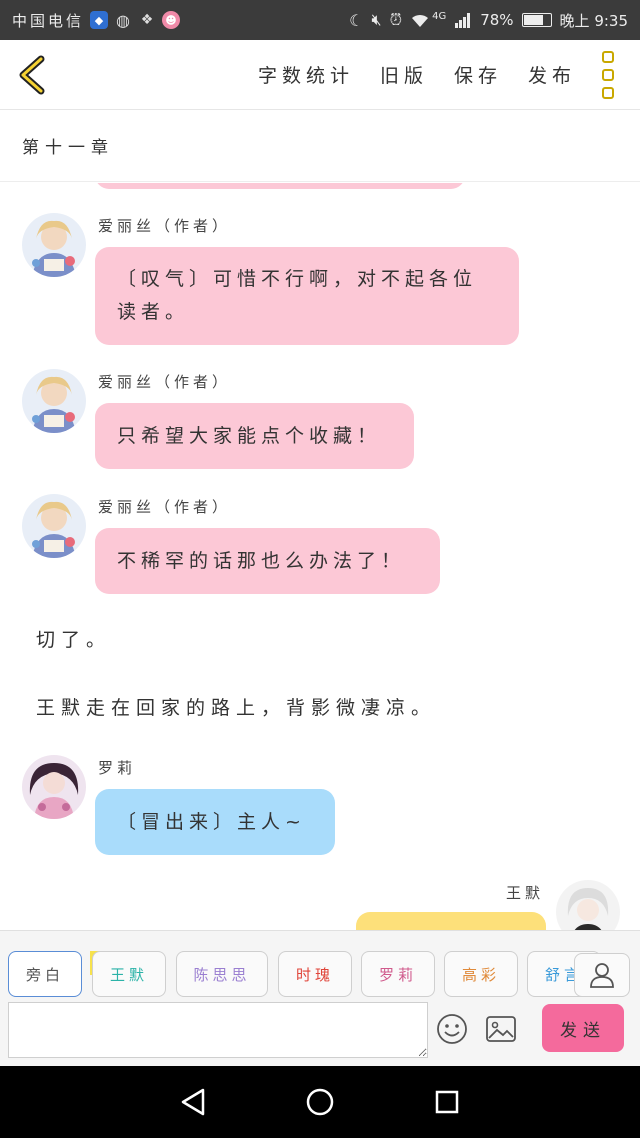 This screenshot has height=1138, width=640. What do you see at coordinates (153, 312) in the screenshot?
I see `message-text: 读者。` at bounding box center [153, 312].